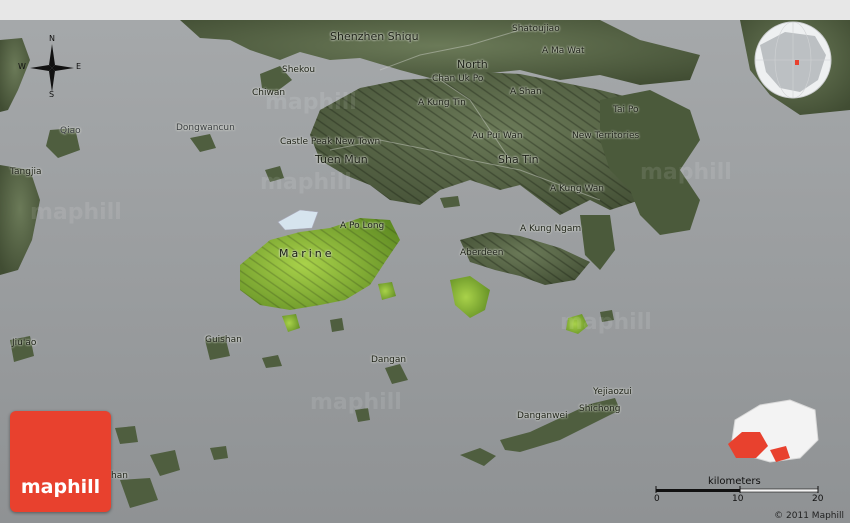  Describe the element at coordinates (362, 226) in the screenshot. I see `place-label: A Po Long` at that location.